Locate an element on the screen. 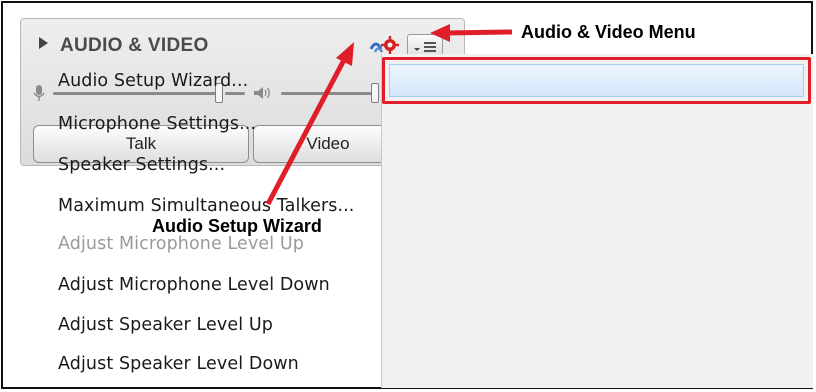  menu-item-adjust-microphone-level-down: Adjust Microphone Level Down is located at coordinates (194, 285).